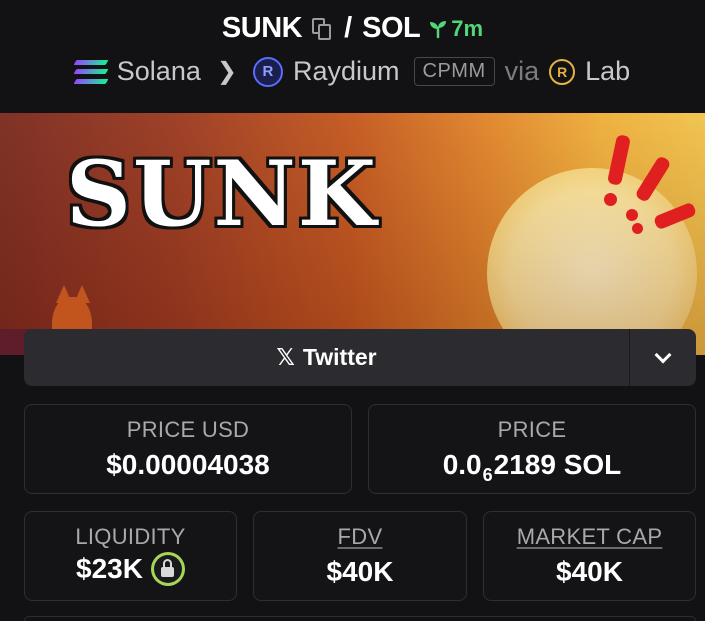 The image size is (705, 621). Describe the element at coordinates (346, 71) in the screenshot. I see `dex-name: Raydium` at that location.